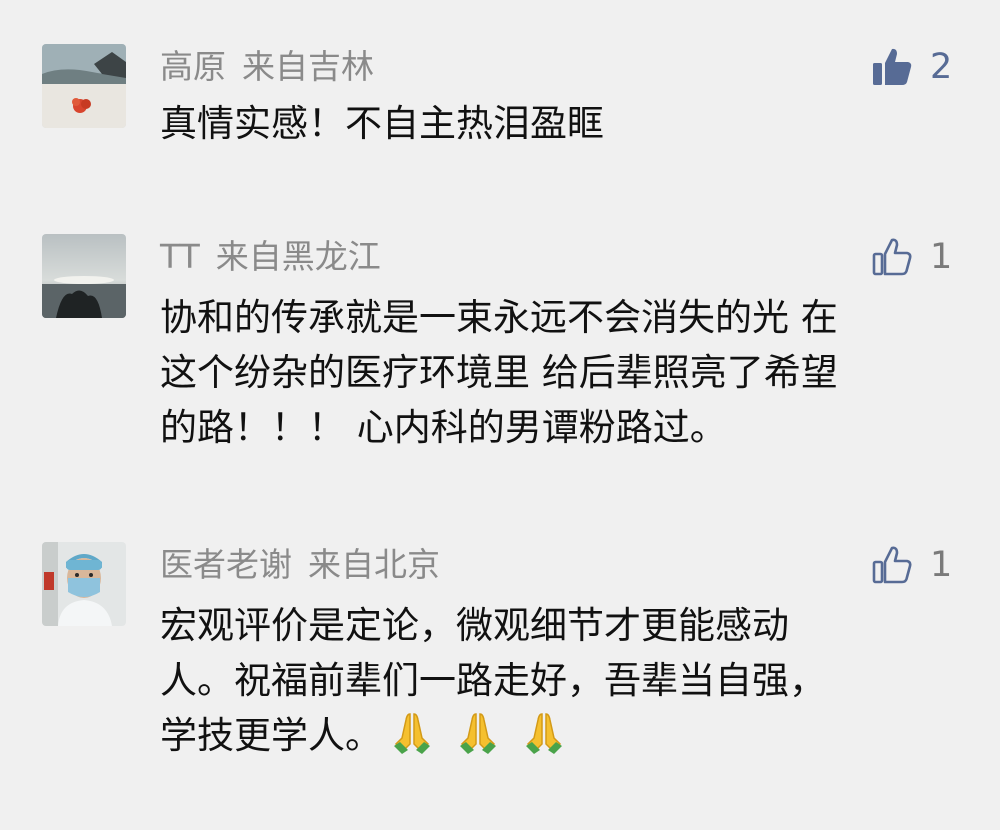 Image resolution: width=1000 pixels, height=830 pixels. I want to click on author-location: 来自北京, so click(374, 564).